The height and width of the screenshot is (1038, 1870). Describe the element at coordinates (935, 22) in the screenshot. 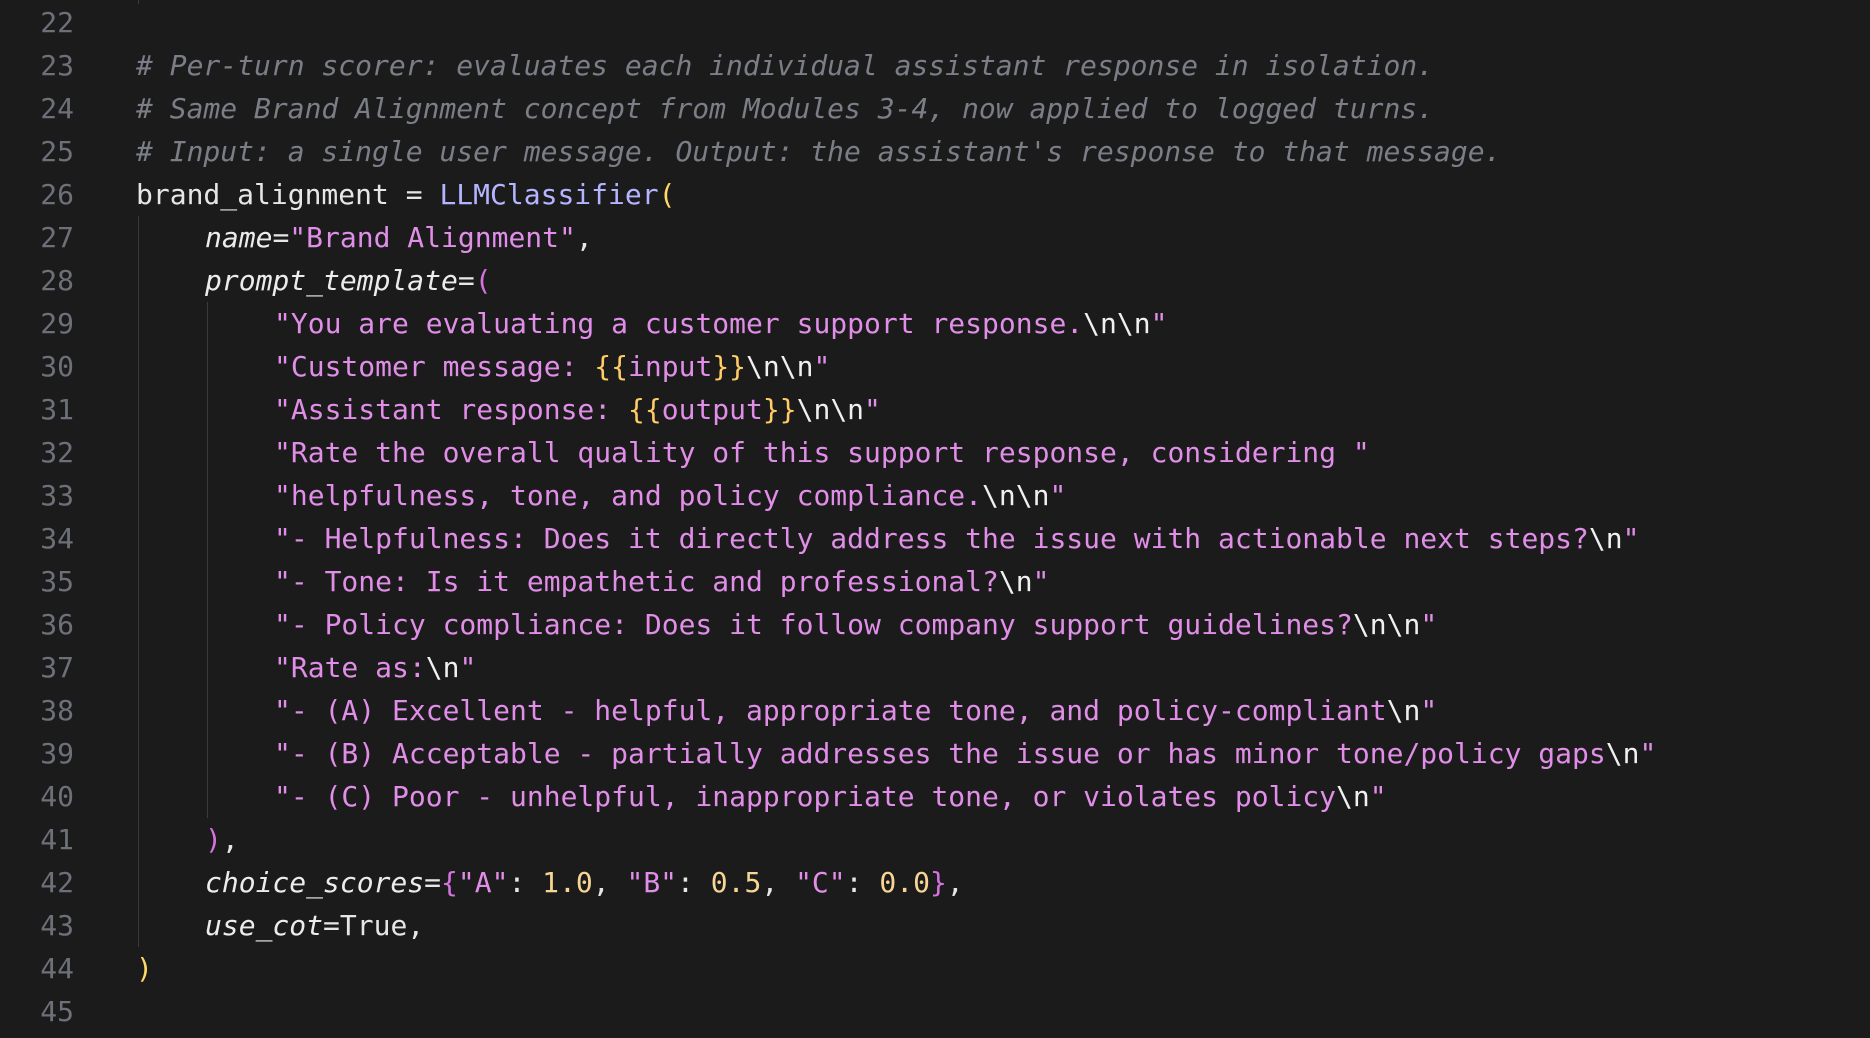

I see `code-line: 22` at that location.